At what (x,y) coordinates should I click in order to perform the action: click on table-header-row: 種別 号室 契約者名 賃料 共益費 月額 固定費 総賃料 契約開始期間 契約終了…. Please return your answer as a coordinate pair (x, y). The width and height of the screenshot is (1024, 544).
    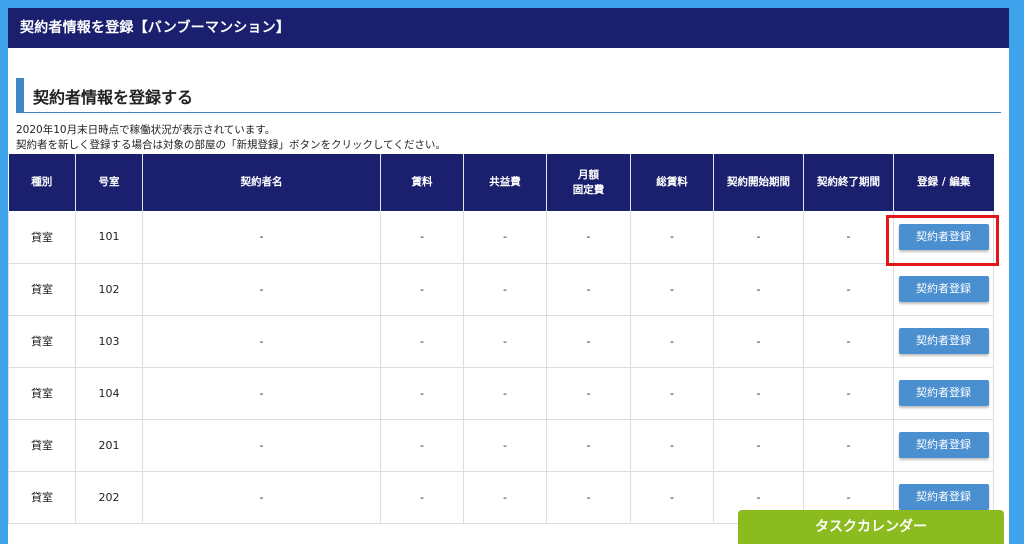
    Looking at the image, I should click on (501, 182).